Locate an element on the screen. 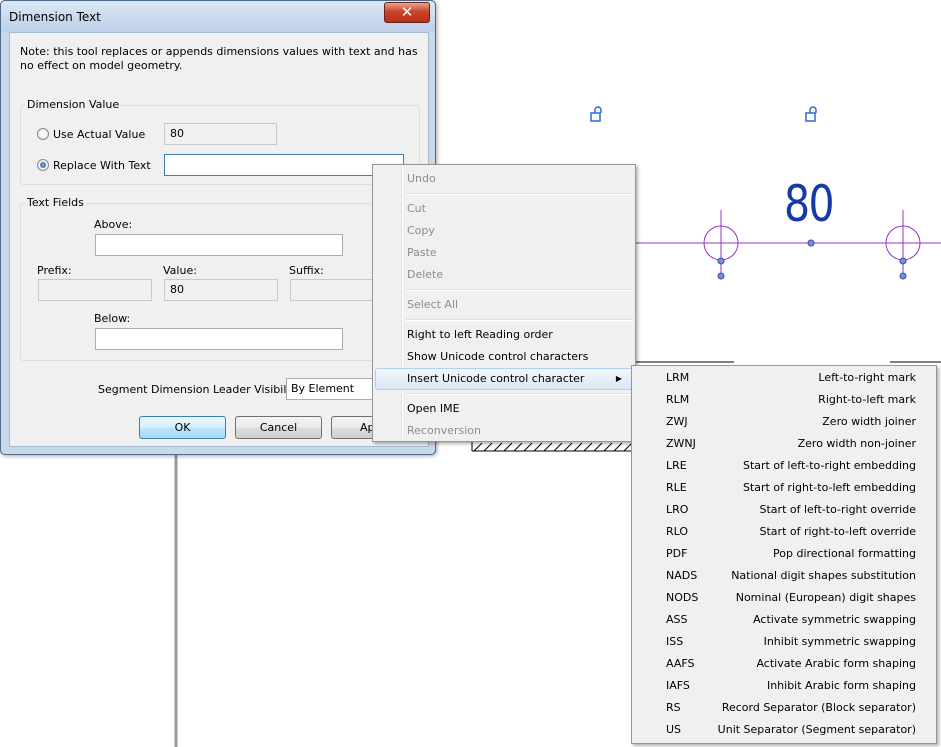 The image size is (941, 747). submenu-item-ass: ASS Activate symmetric swapping is located at coordinates (784, 620).